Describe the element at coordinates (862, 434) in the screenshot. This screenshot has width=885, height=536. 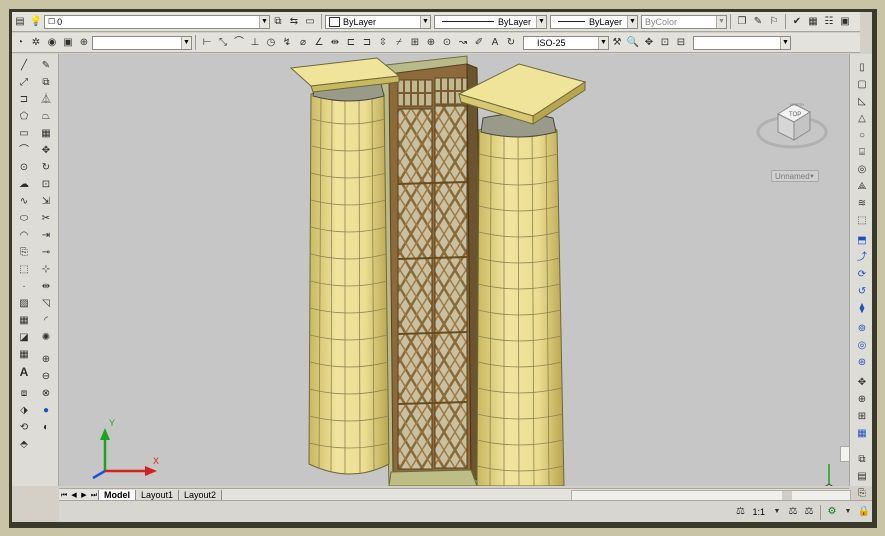
I see `3d-array-icon: ▦` at that location.